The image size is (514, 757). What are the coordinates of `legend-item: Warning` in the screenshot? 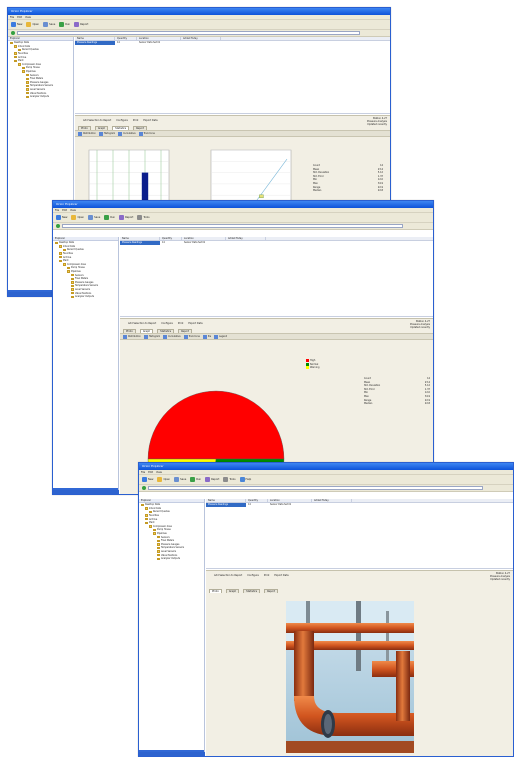 It's located at (312, 368).